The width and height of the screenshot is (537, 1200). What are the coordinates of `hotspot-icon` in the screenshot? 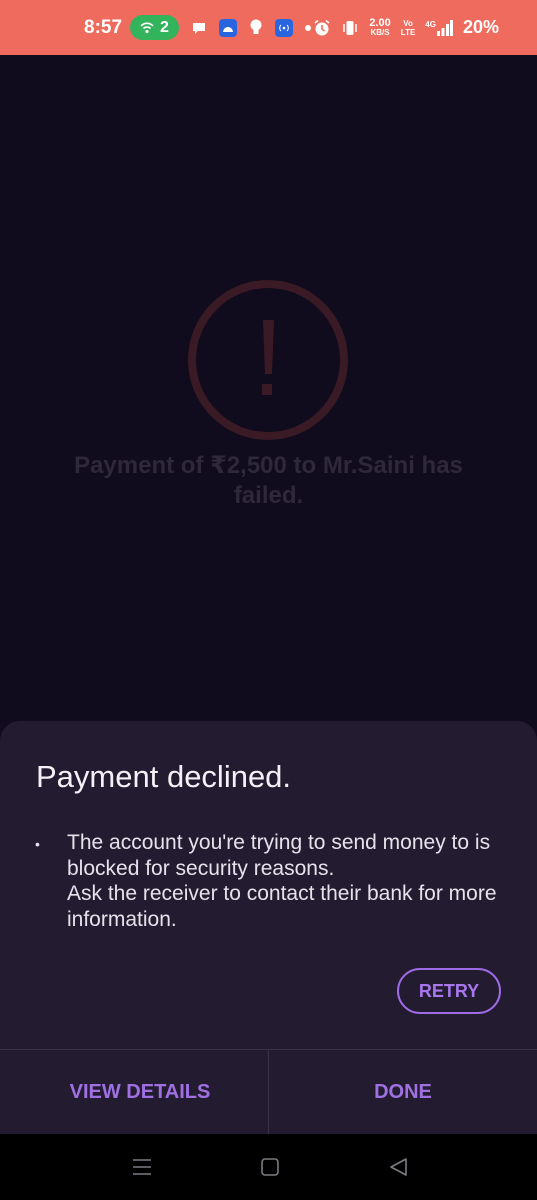 It's located at (147, 27).